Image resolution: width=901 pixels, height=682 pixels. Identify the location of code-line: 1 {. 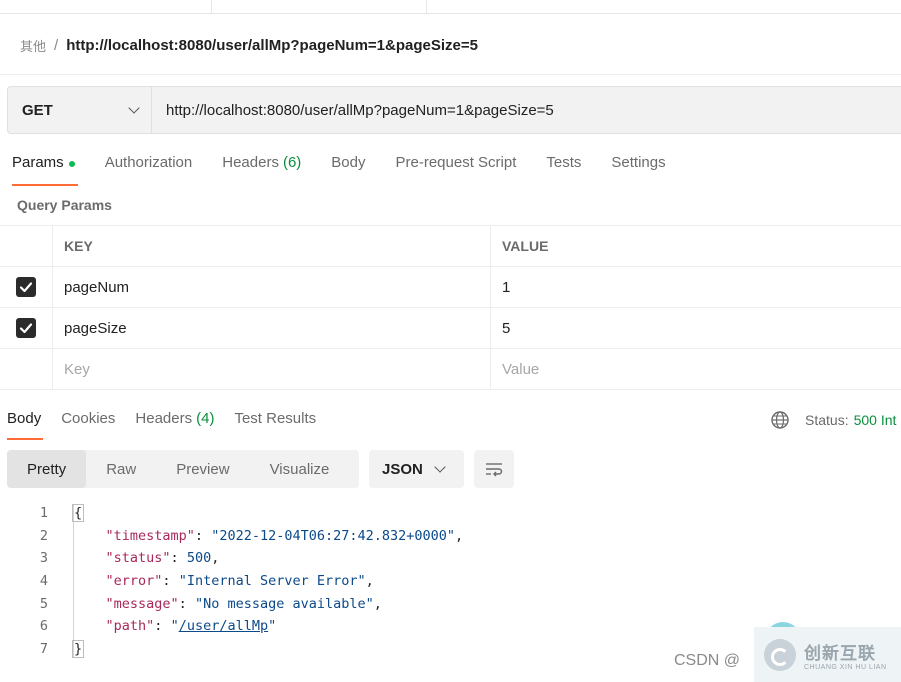
(231, 513).